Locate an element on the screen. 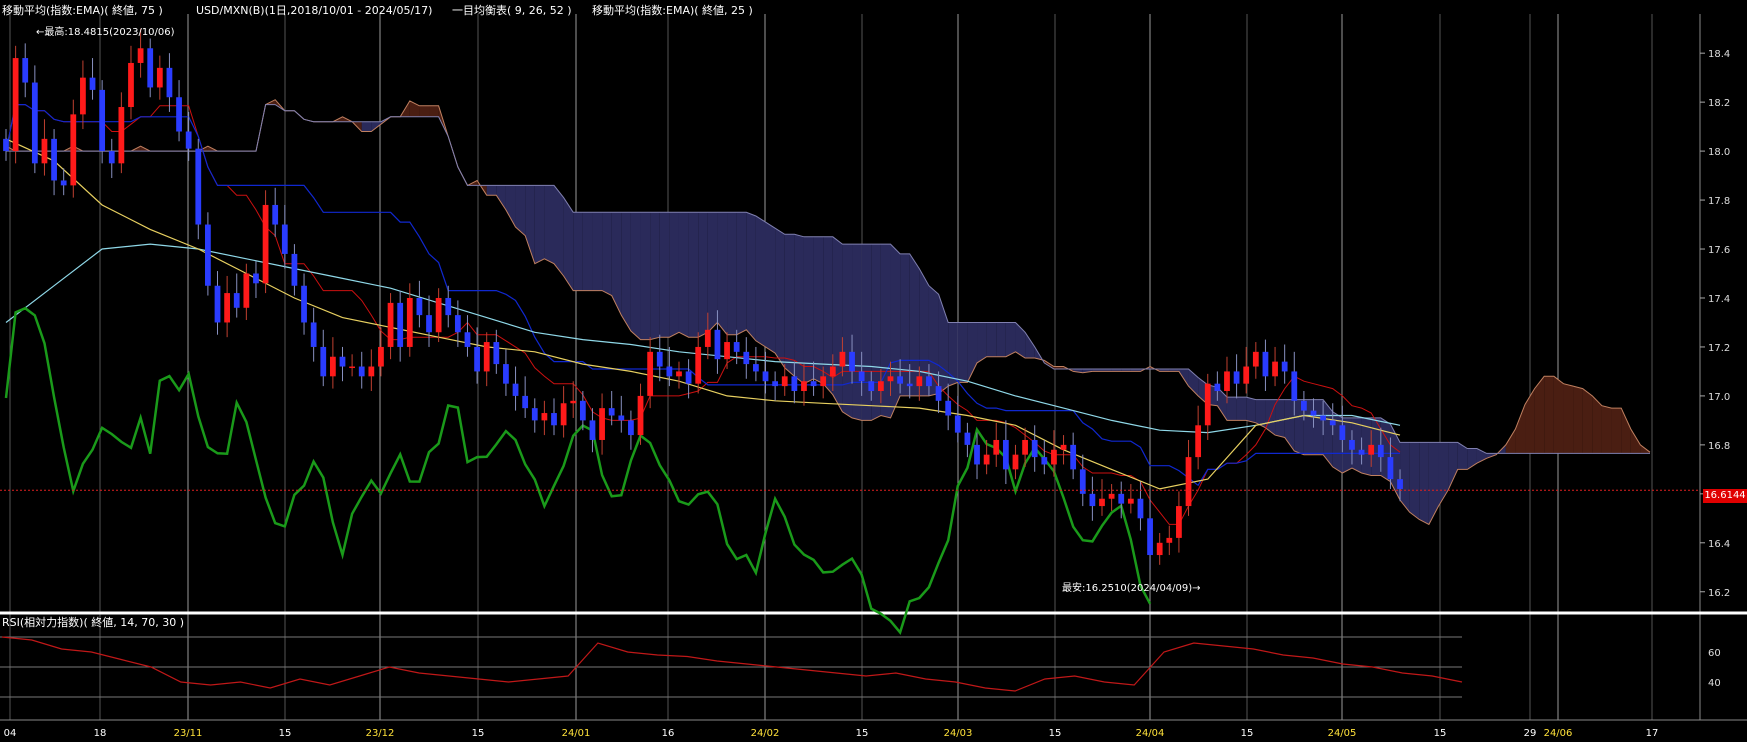 Image resolution: width=1747 pixels, height=742 pixels. x-tick-label: 29 is located at coordinates (1530, 733).